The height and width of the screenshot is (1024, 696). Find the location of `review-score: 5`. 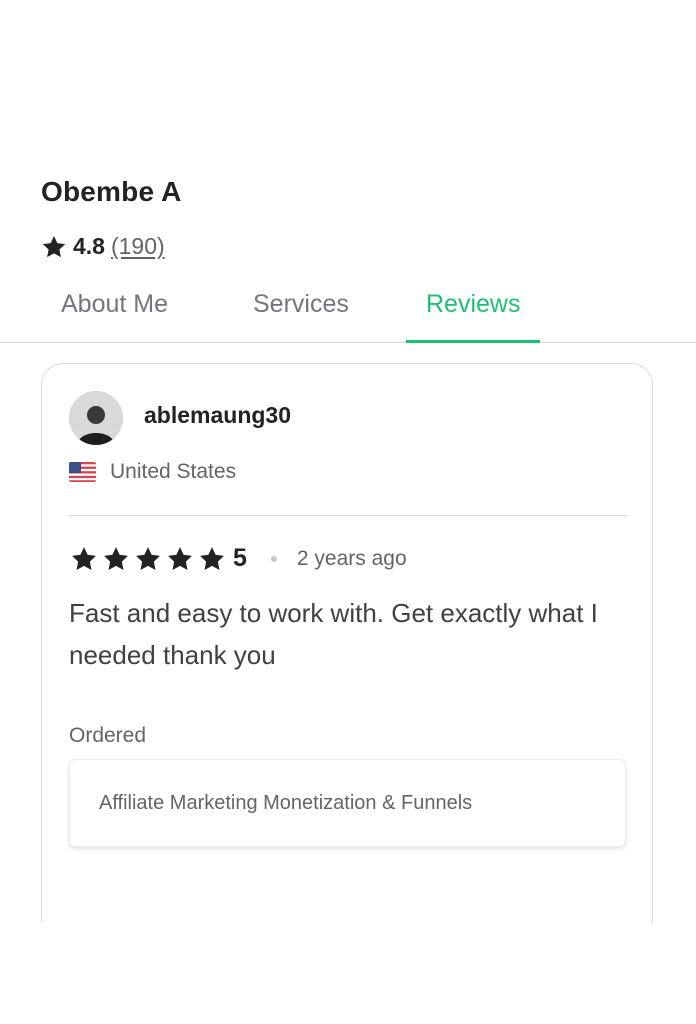

review-score: 5 is located at coordinates (240, 558).